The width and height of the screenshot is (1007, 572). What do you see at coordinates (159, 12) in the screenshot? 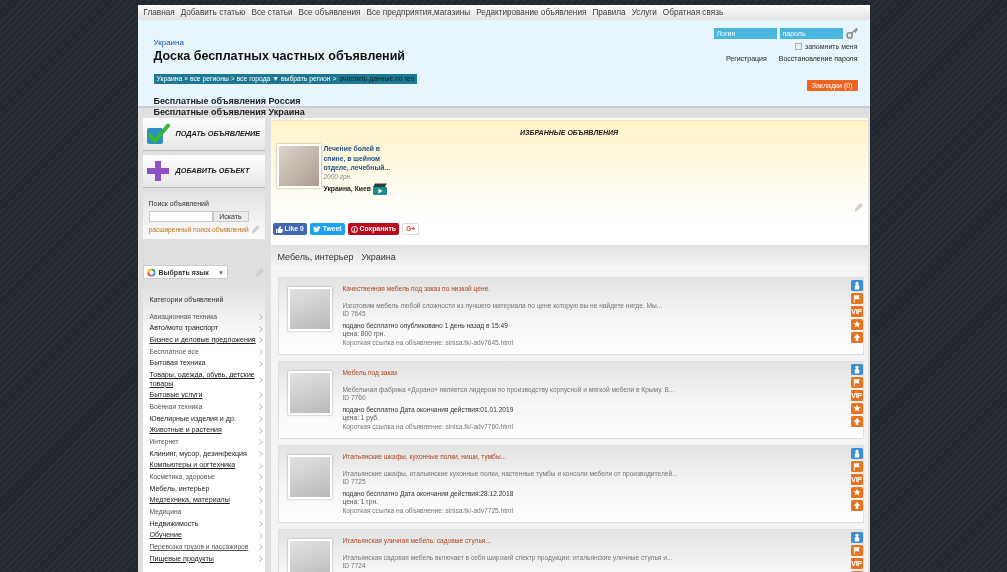
I see `nav-link: Главная` at bounding box center [159, 12].